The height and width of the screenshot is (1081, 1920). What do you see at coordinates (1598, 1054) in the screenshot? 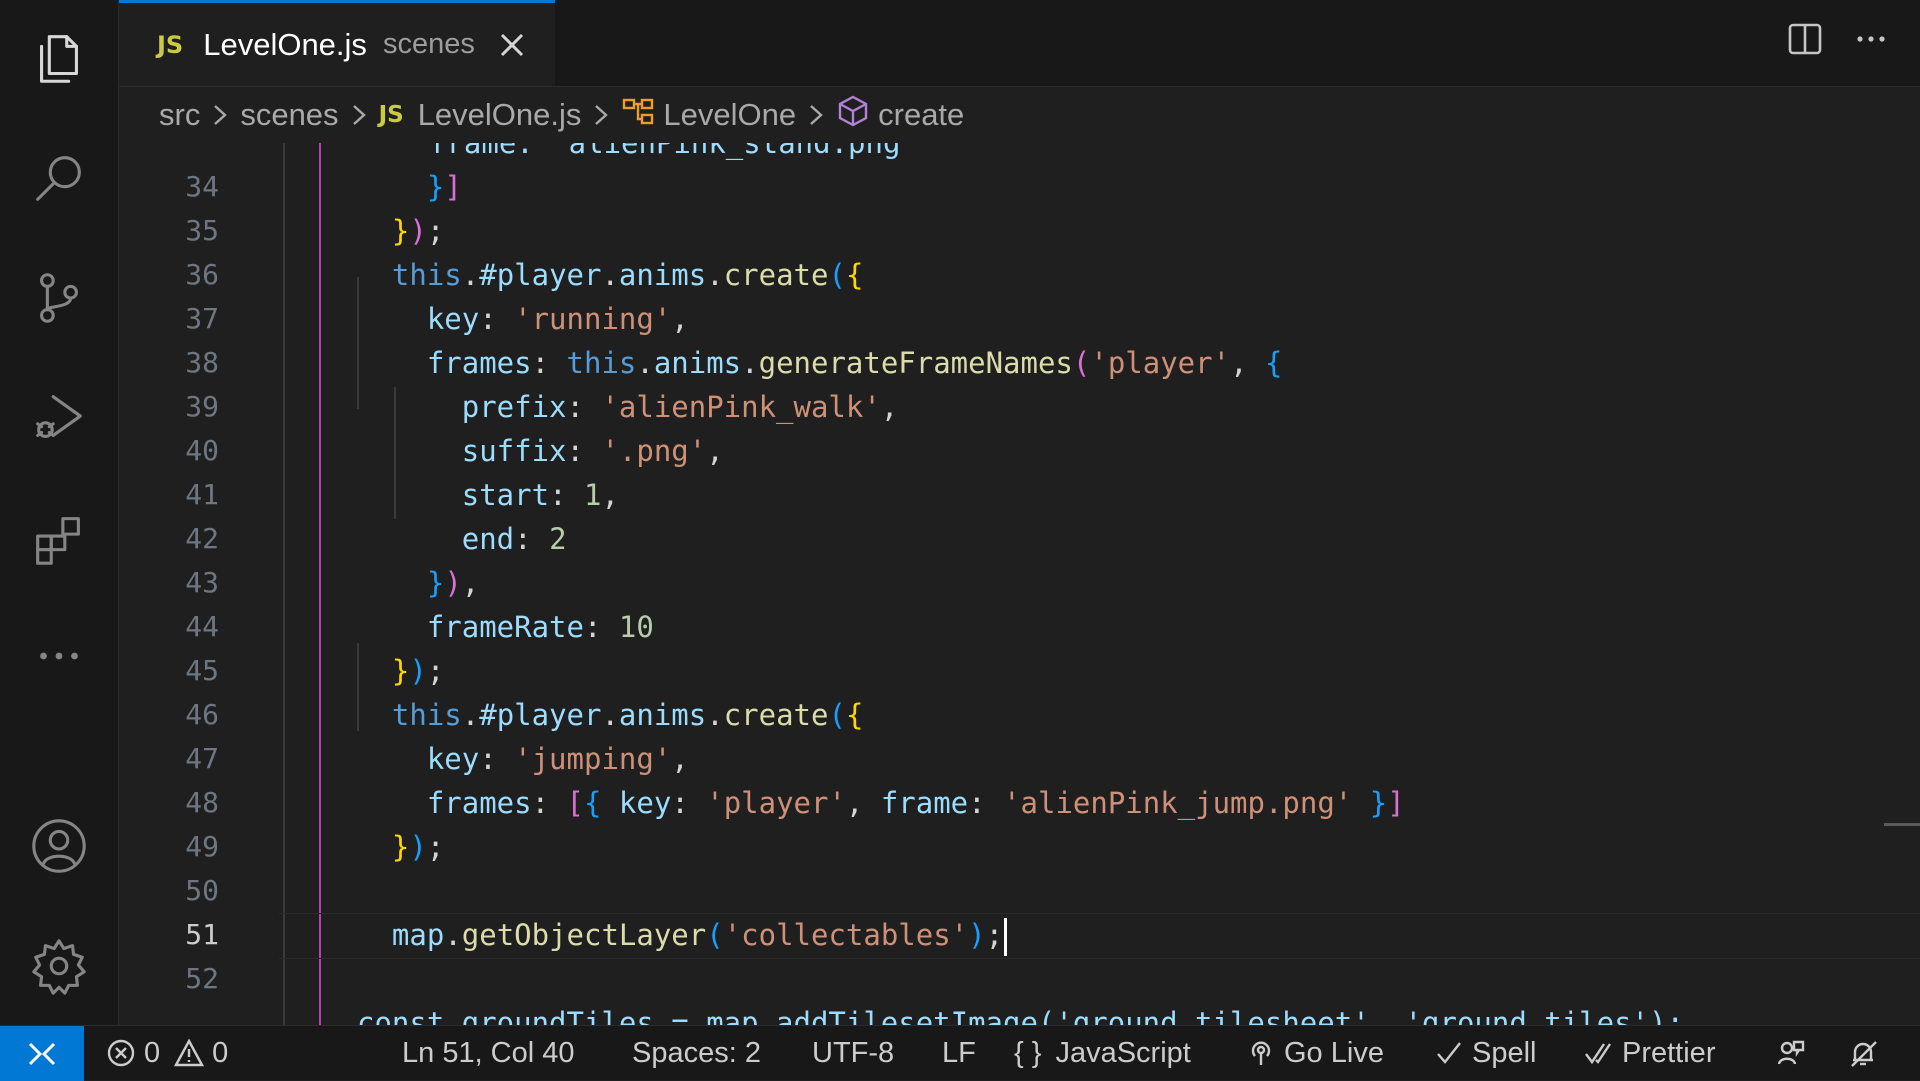
I see `double-check-icon` at bounding box center [1598, 1054].